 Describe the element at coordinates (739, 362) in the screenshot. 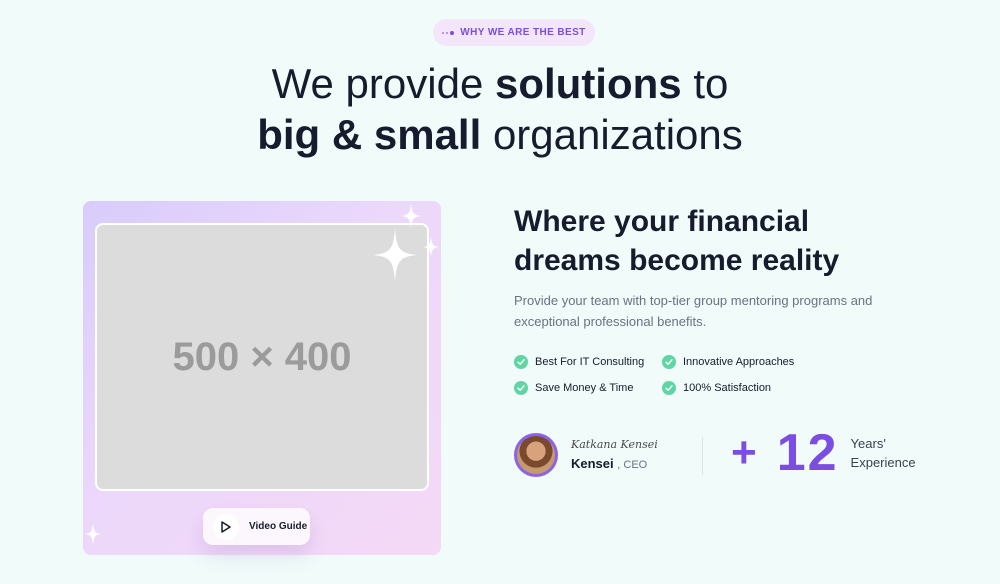

I see `feature-label: Innovative Approaches` at that location.